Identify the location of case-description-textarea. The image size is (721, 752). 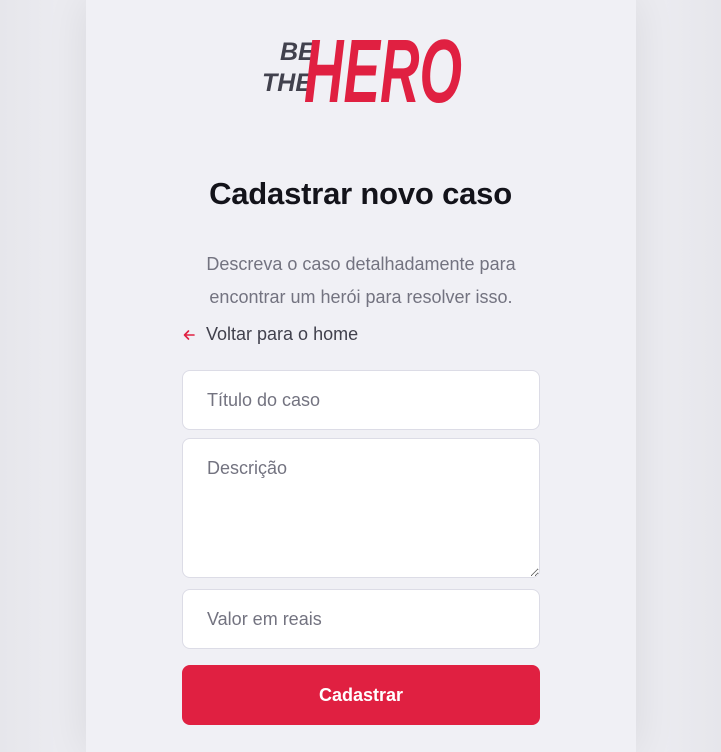
(361, 508).